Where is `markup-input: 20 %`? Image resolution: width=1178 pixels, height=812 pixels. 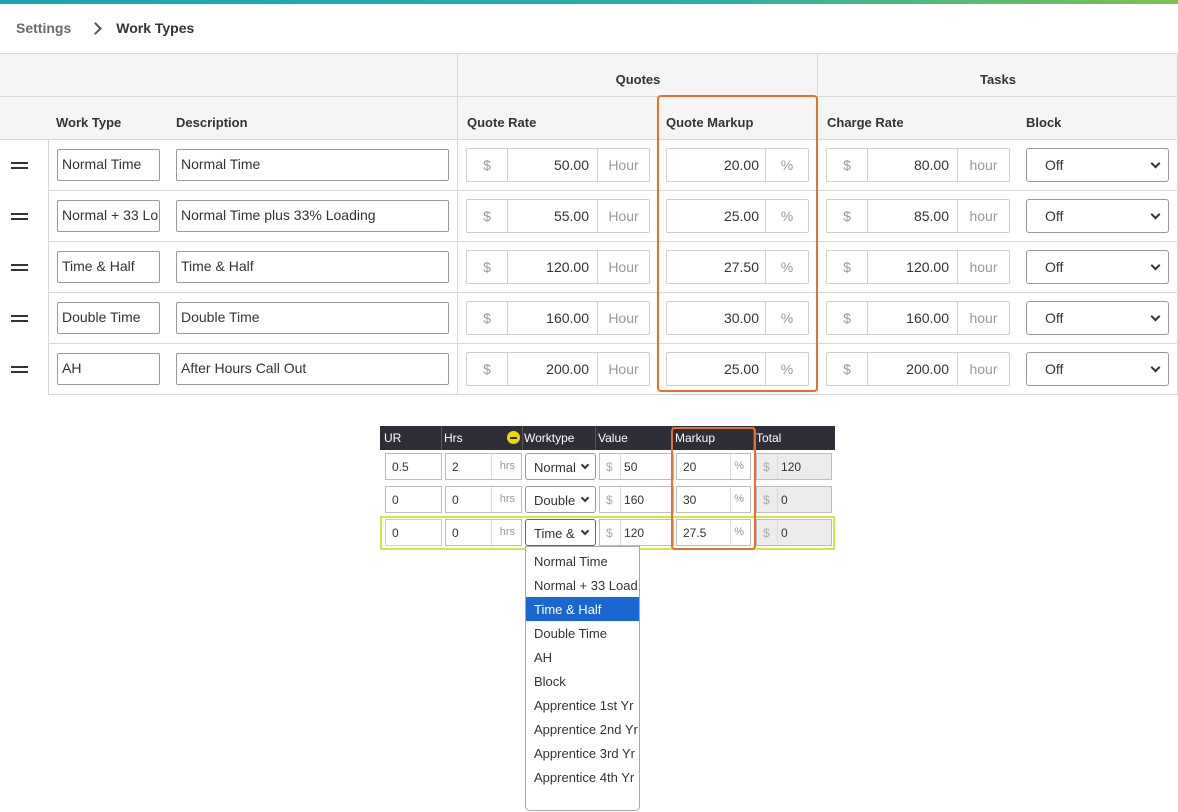 markup-input: 20 % is located at coordinates (713, 466).